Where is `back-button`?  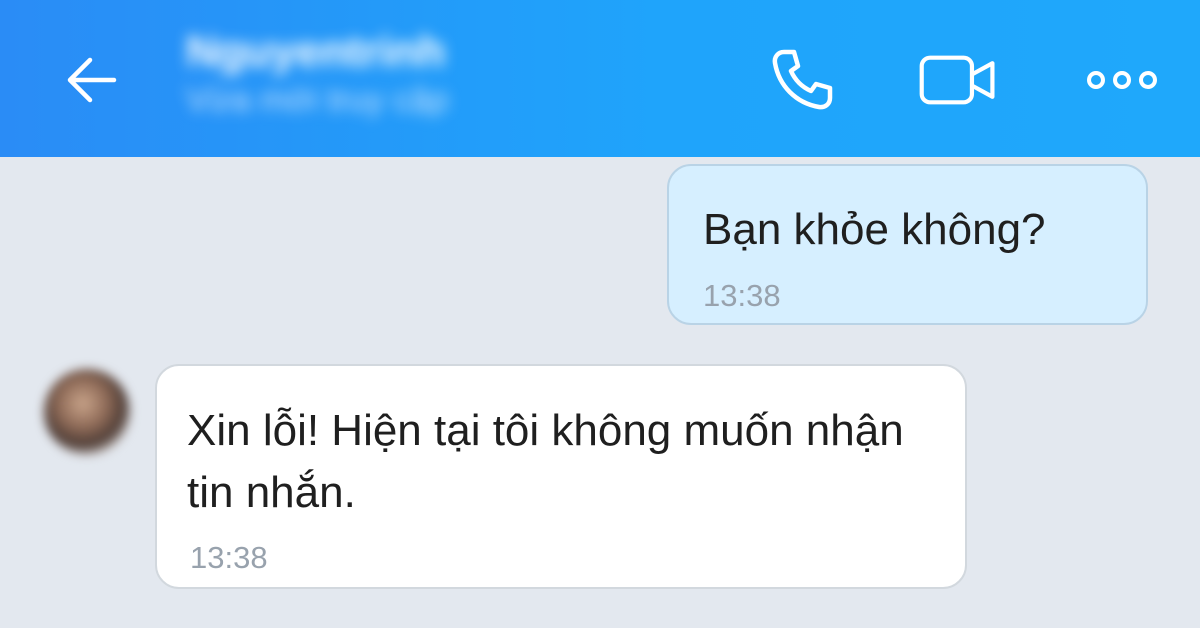
back-button is located at coordinates (92, 80).